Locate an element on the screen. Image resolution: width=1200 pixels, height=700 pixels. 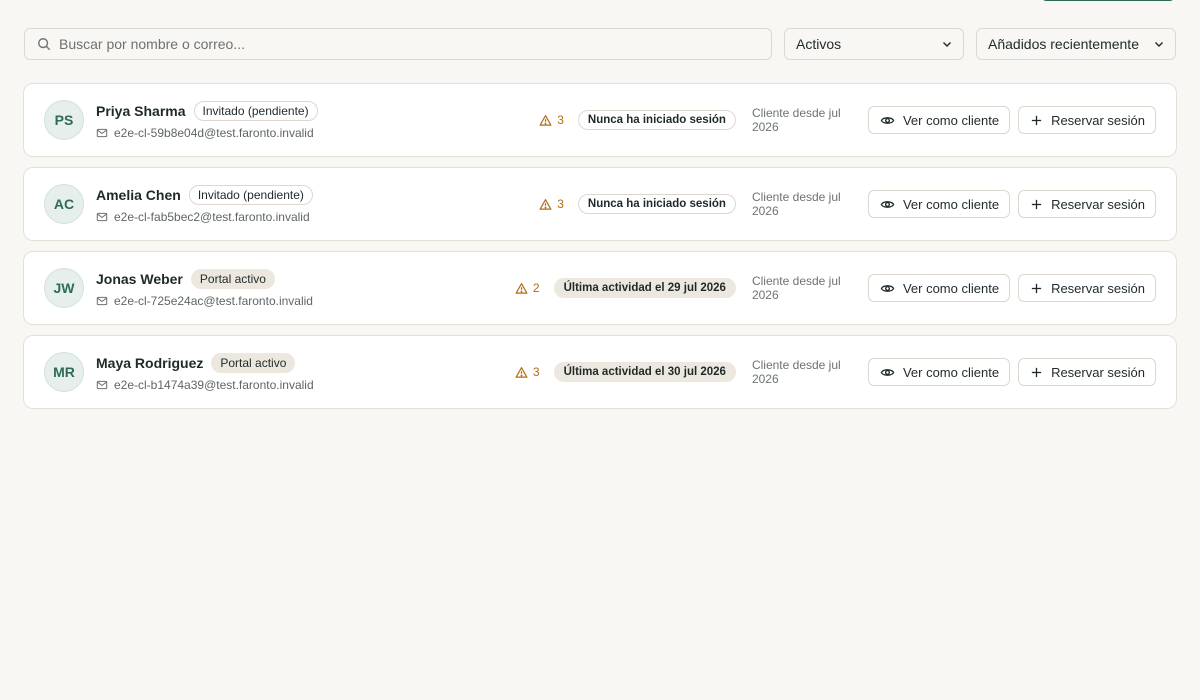
client-email: e2e-cl-b1474a39@test.faronto.invalid is located at coordinates (214, 384).